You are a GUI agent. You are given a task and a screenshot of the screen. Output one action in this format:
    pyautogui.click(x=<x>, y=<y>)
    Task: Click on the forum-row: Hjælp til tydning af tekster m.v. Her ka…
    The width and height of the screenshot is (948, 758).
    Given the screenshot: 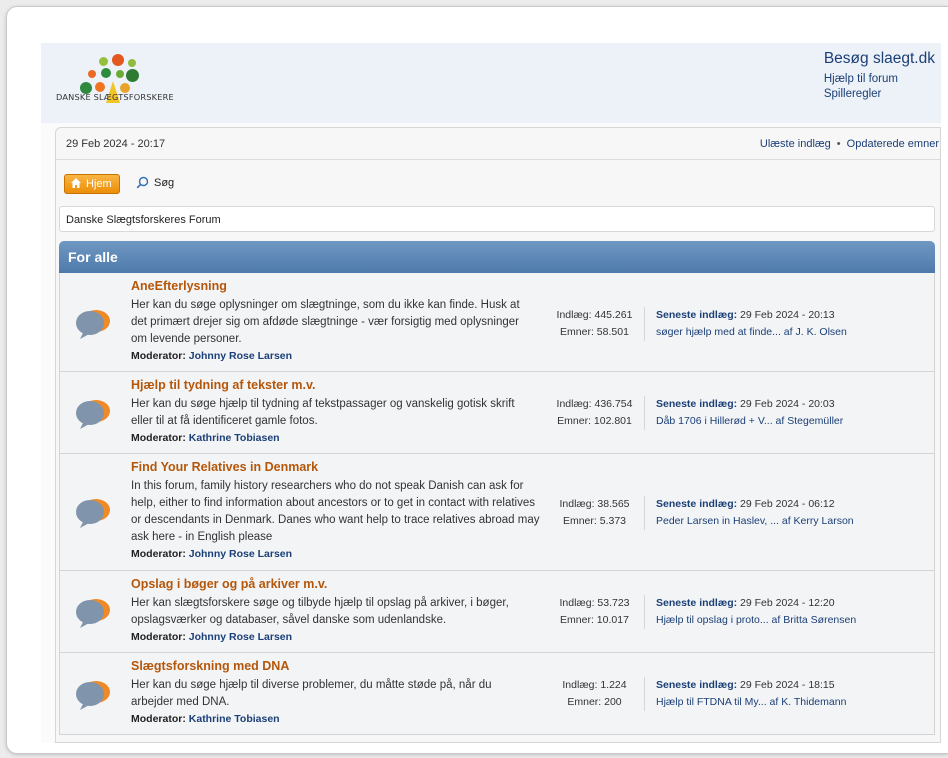 What is the action you would take?
    pyautogui.click(x=497, y=413)
    